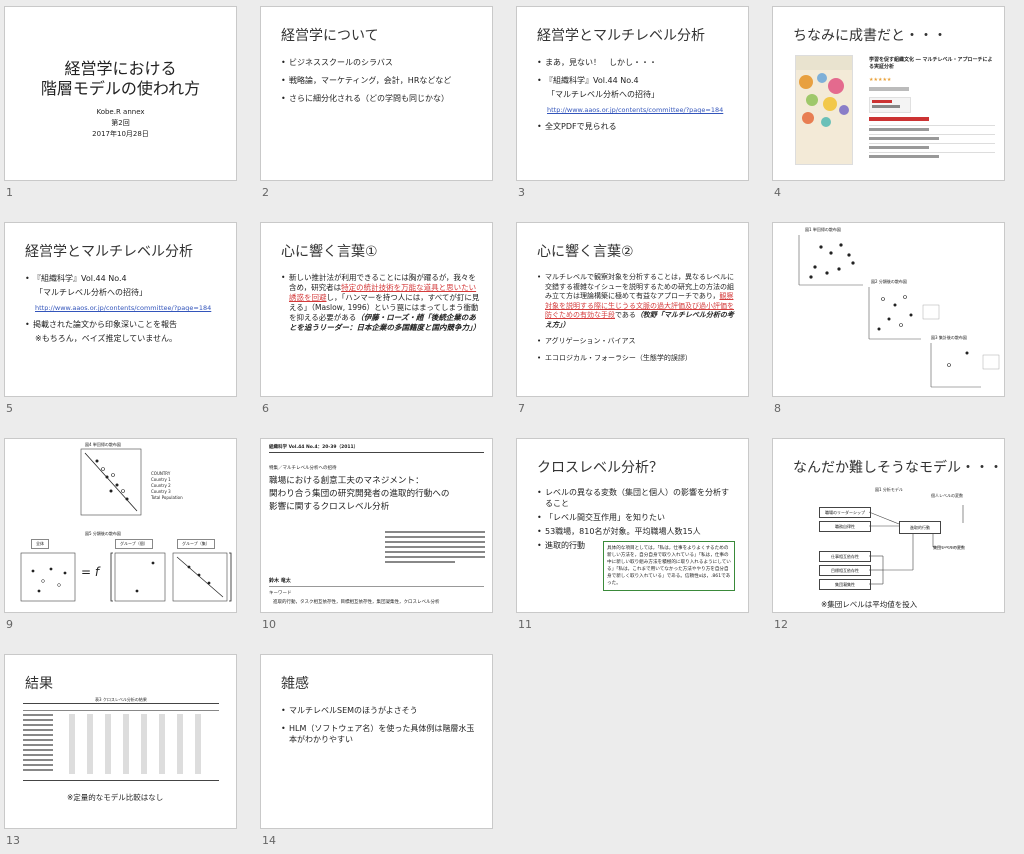  What do you see at coordinates (269, 624) in the screenshot?
I see `slide-number: 10` at bounding box center [269, 624].